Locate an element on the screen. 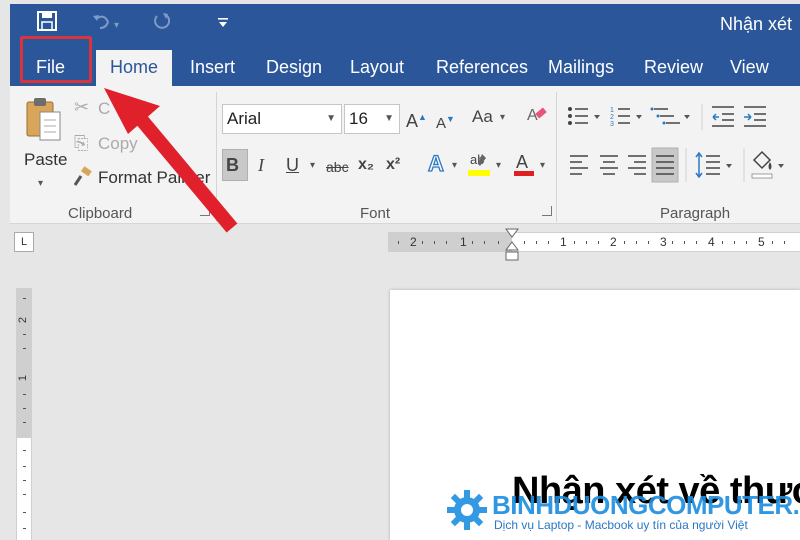 Image resolution: width=800 pixels, height=540 pixels. bold-button: B is located at coordinates (232, 165).